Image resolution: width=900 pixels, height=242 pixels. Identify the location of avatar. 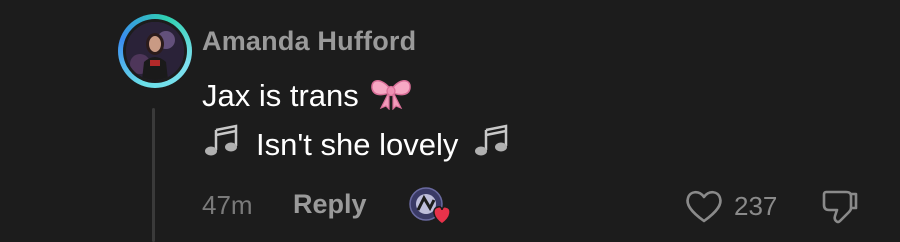
(155, 51).